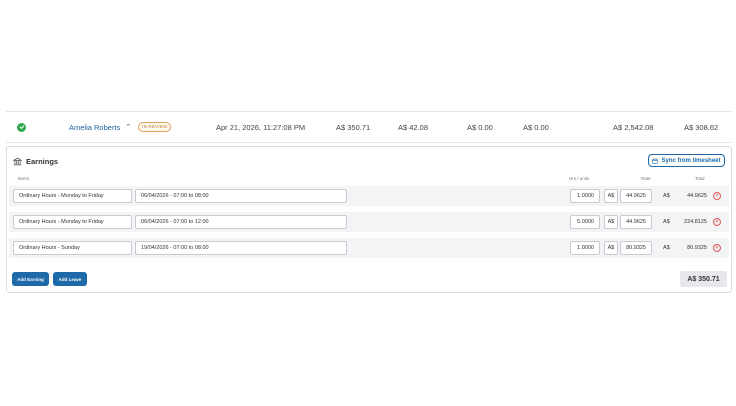 The height and width of the screenshot is (406, 736). What do you see at coordinates (655, 161) in the screenshot?
I see `calendar-icon` at bounding box center [655, 161].